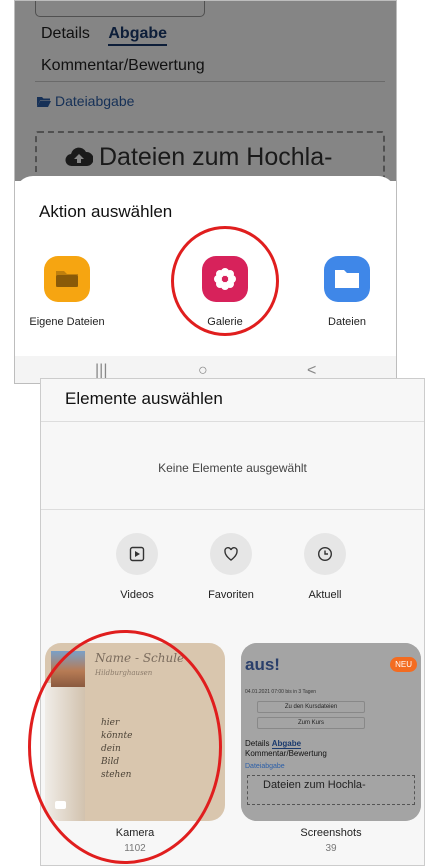 The height and width of the screenshot is (866, 425). I want to click on clock-icon, so click(325, 554).